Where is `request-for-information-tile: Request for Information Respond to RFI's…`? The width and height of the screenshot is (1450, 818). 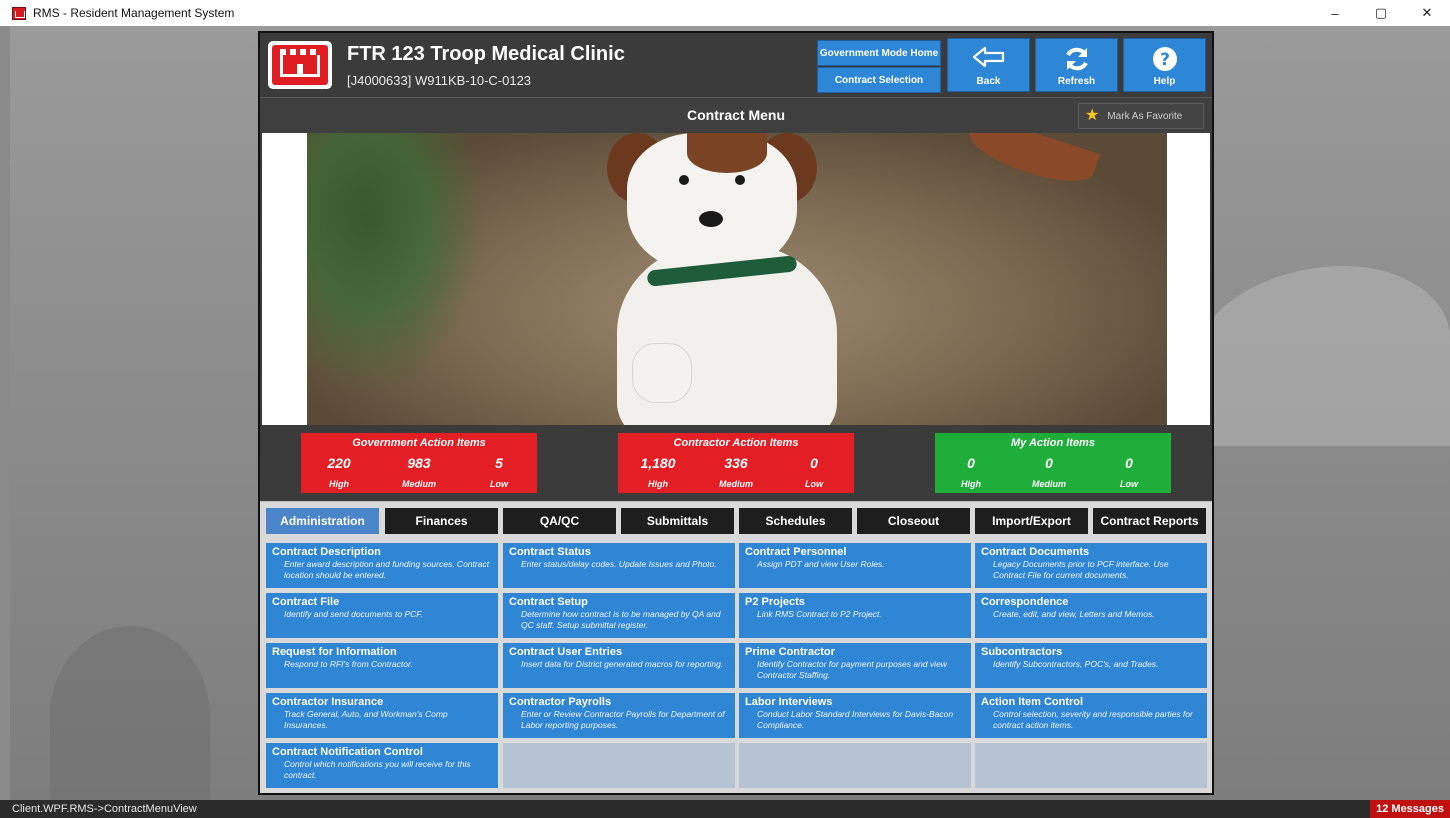
request-for-information-tile: Request for Information Respond to RFI's… is located at coordinates (382, 665).